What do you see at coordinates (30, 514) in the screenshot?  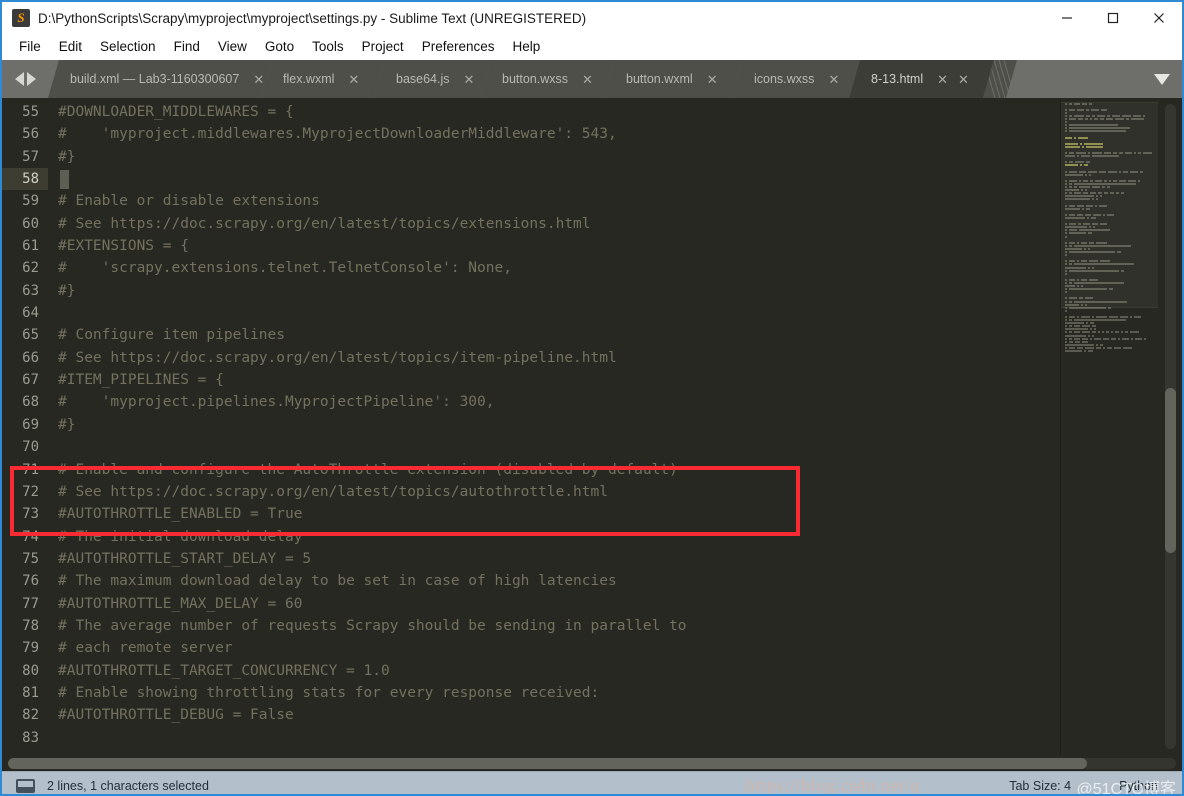 I see `line-number: 73` at bounding box center [30, 514].